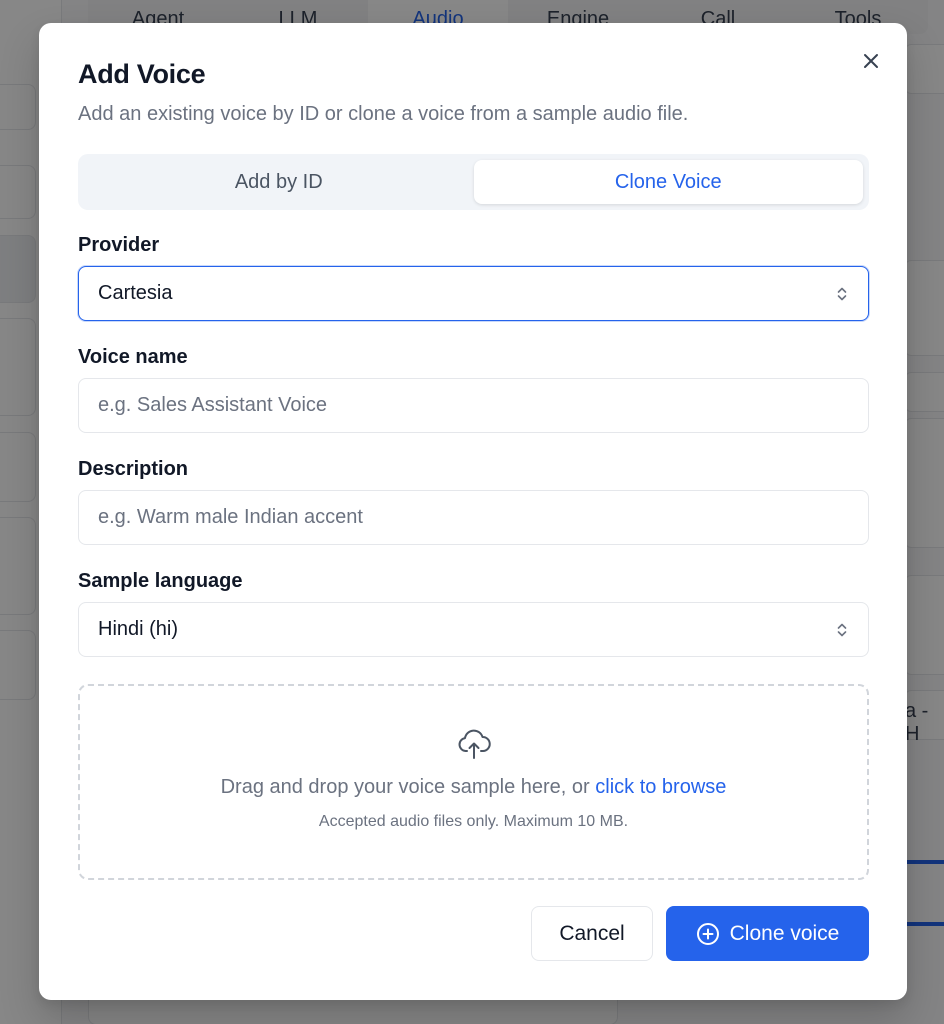  I want to click on close-icon, so click(871, 61).